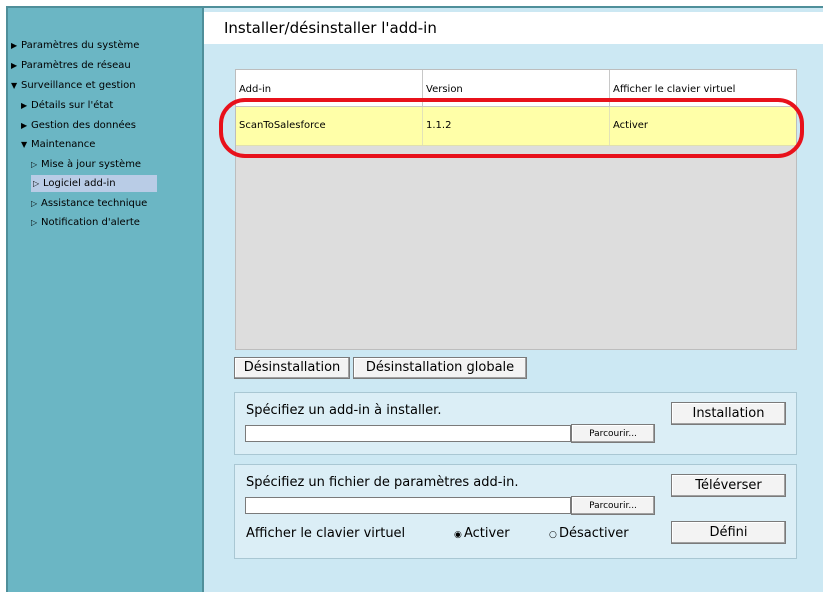  I want to click on set-button: Défini, so click(728, 532).